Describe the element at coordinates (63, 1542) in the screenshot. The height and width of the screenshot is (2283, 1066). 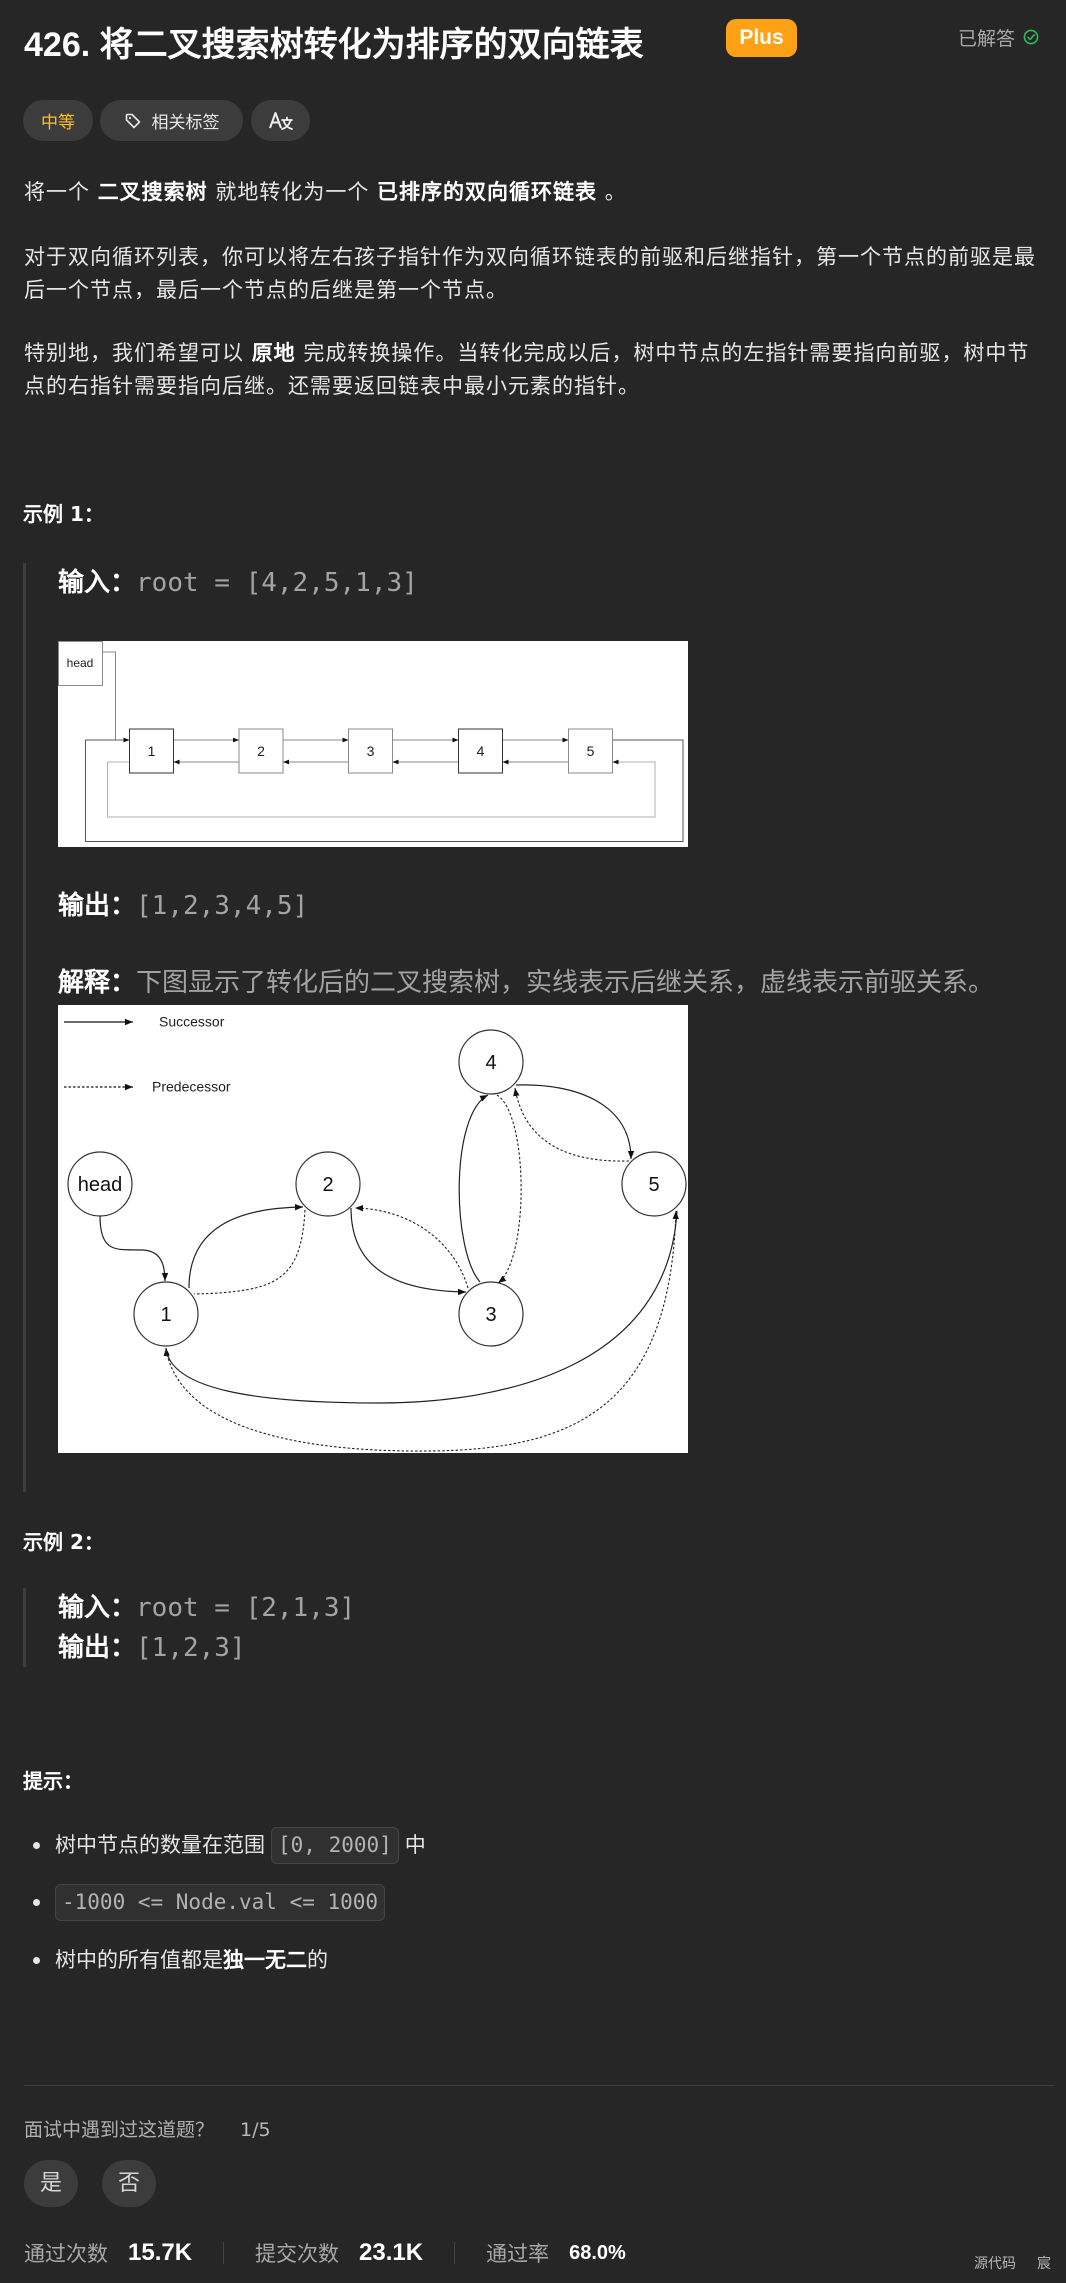
I see `example-2-heading: 示例 2：` at that location.